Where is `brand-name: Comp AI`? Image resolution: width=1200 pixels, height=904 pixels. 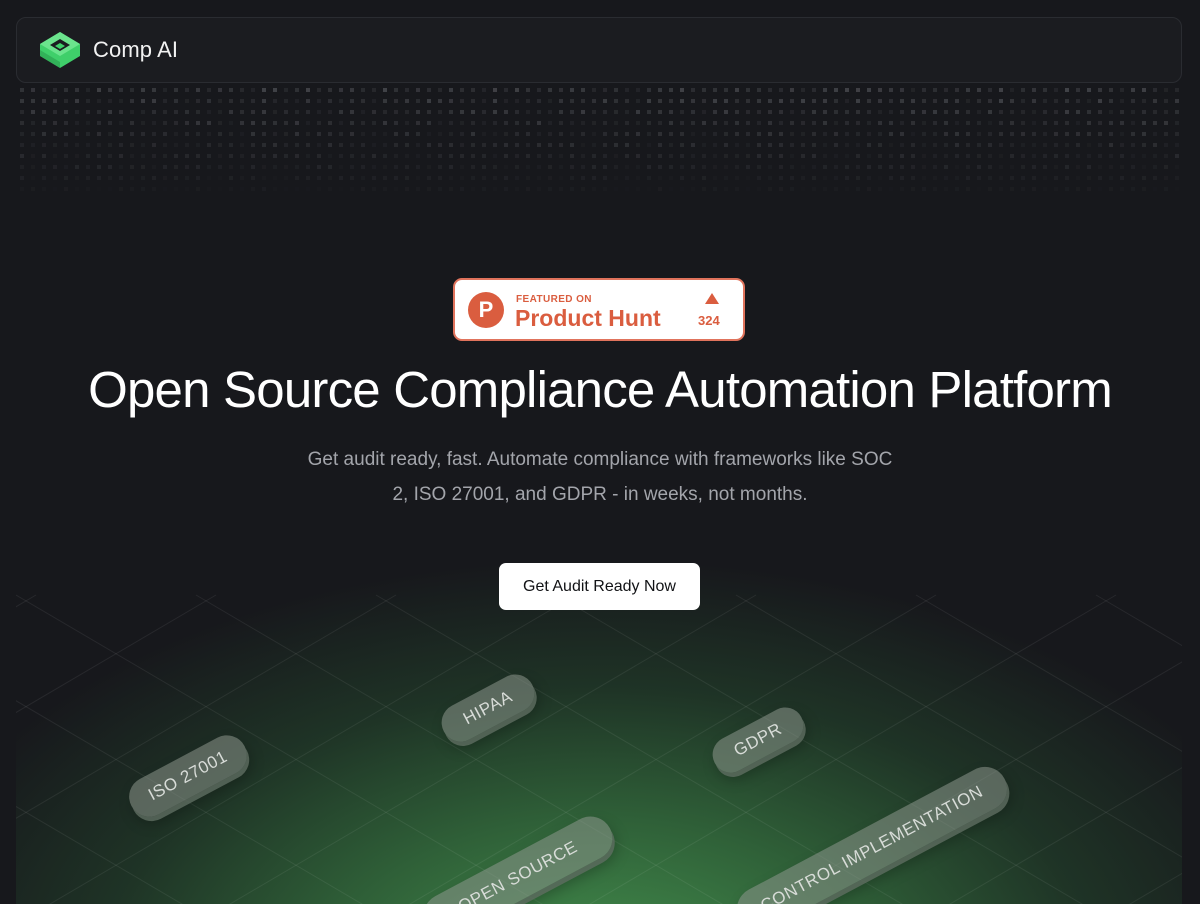 brand-name: Comp AI is located at coordinates (135, 50).